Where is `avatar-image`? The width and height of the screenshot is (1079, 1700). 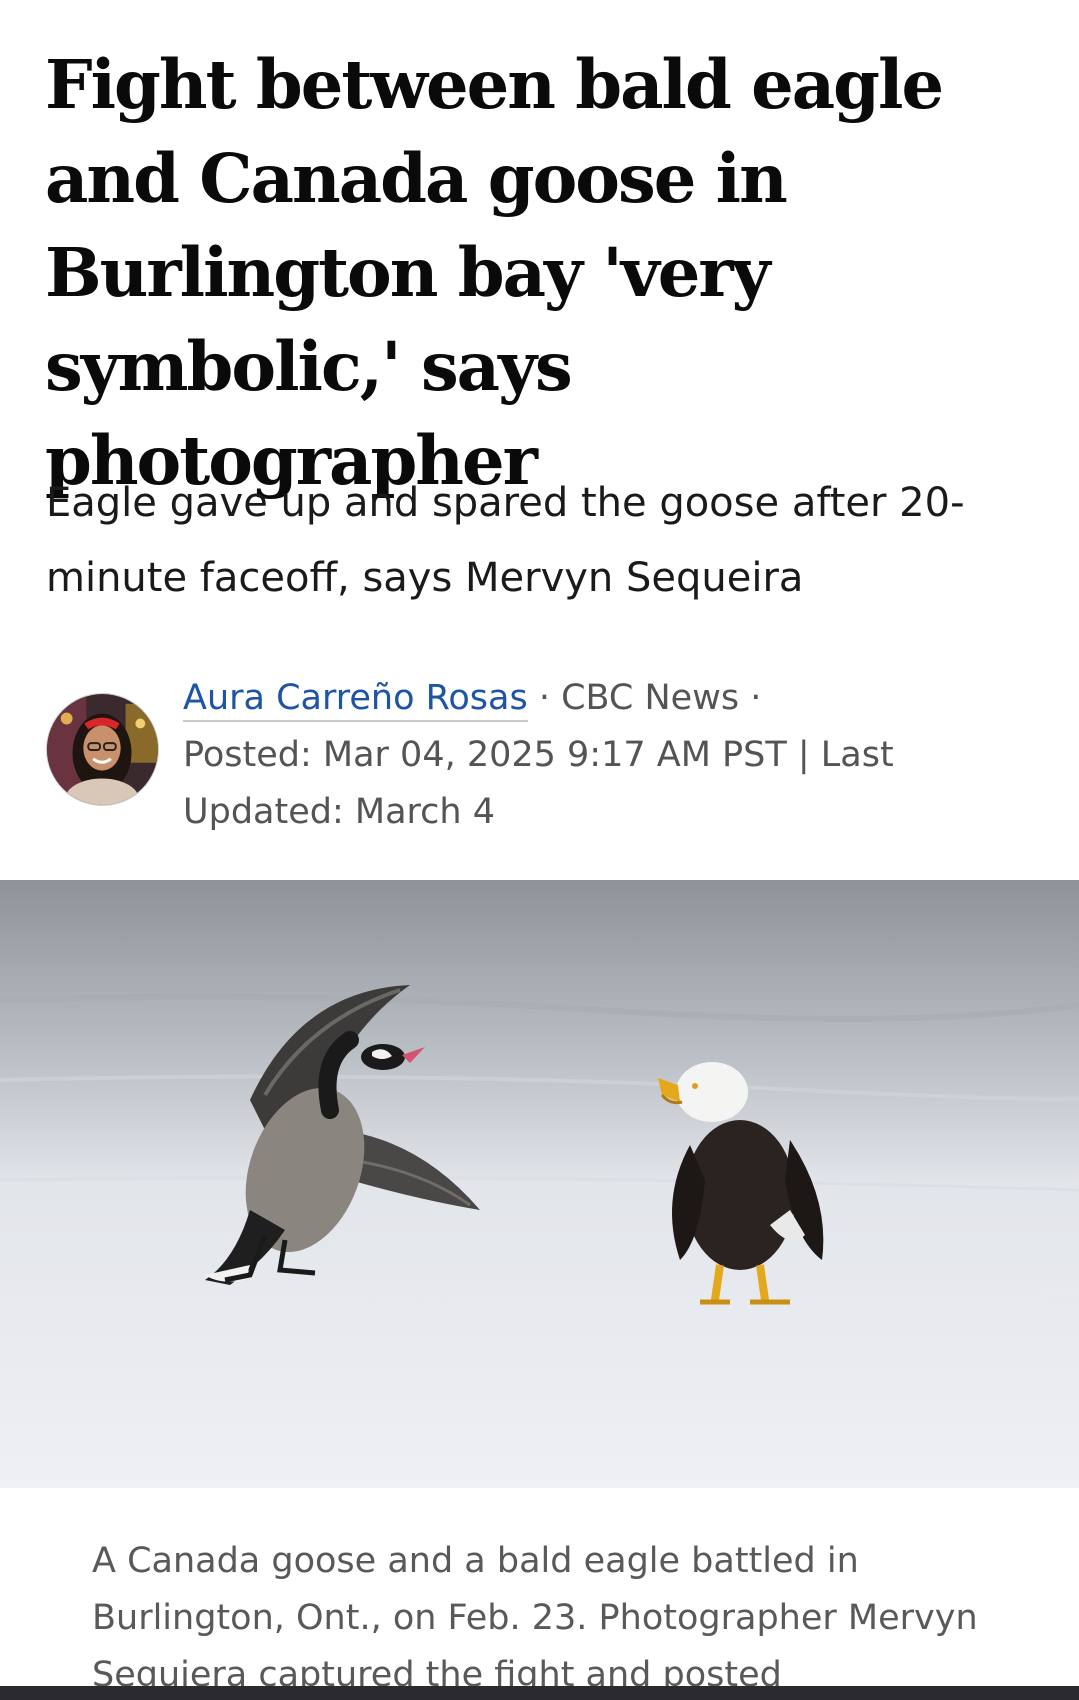
avatar-image is located at coordinates (102, 749).